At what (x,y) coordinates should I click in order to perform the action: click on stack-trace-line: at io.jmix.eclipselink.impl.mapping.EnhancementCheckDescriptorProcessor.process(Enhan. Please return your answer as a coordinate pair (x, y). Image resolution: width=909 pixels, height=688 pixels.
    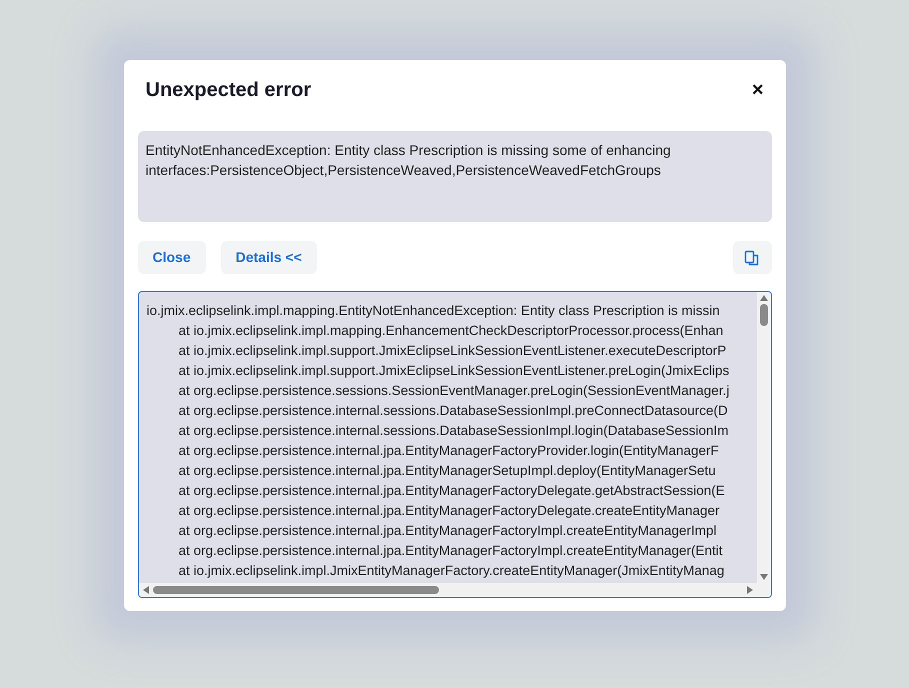
    Looking at the image, I should click on (451, 331).